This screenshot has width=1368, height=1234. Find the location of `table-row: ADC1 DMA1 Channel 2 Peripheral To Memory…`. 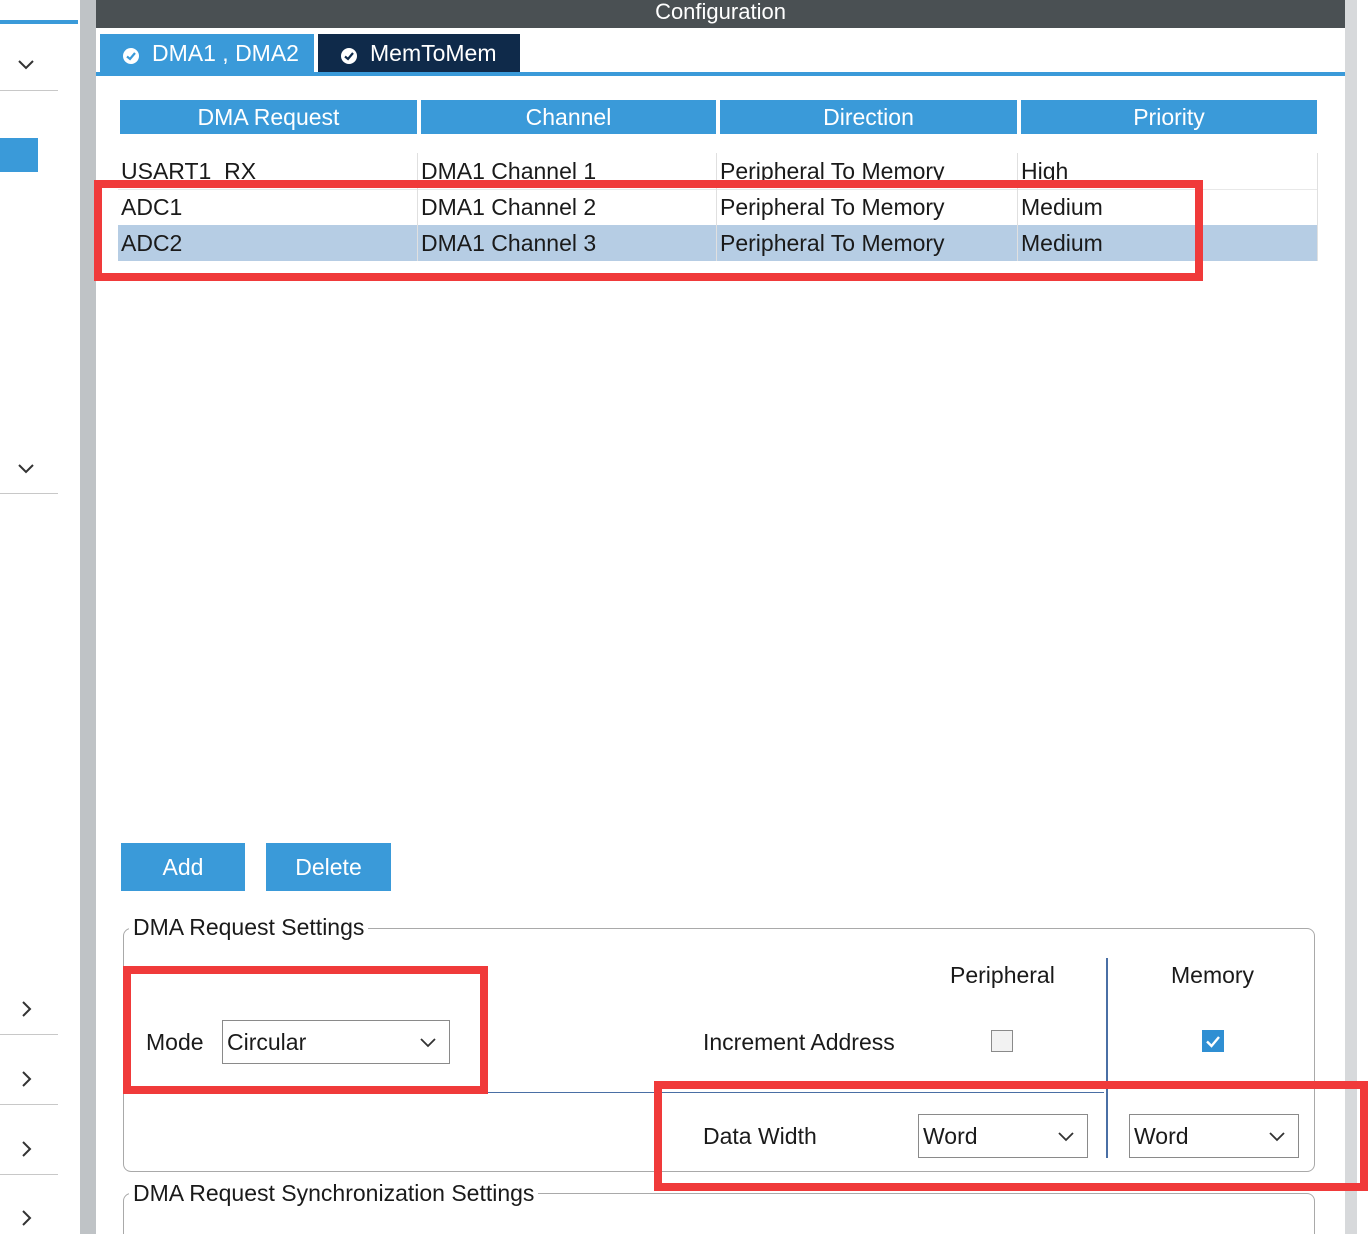

table-row: ADC1 DMA1 Channel 2 Peripheral To Memory… is located at coordinates (718, 207).